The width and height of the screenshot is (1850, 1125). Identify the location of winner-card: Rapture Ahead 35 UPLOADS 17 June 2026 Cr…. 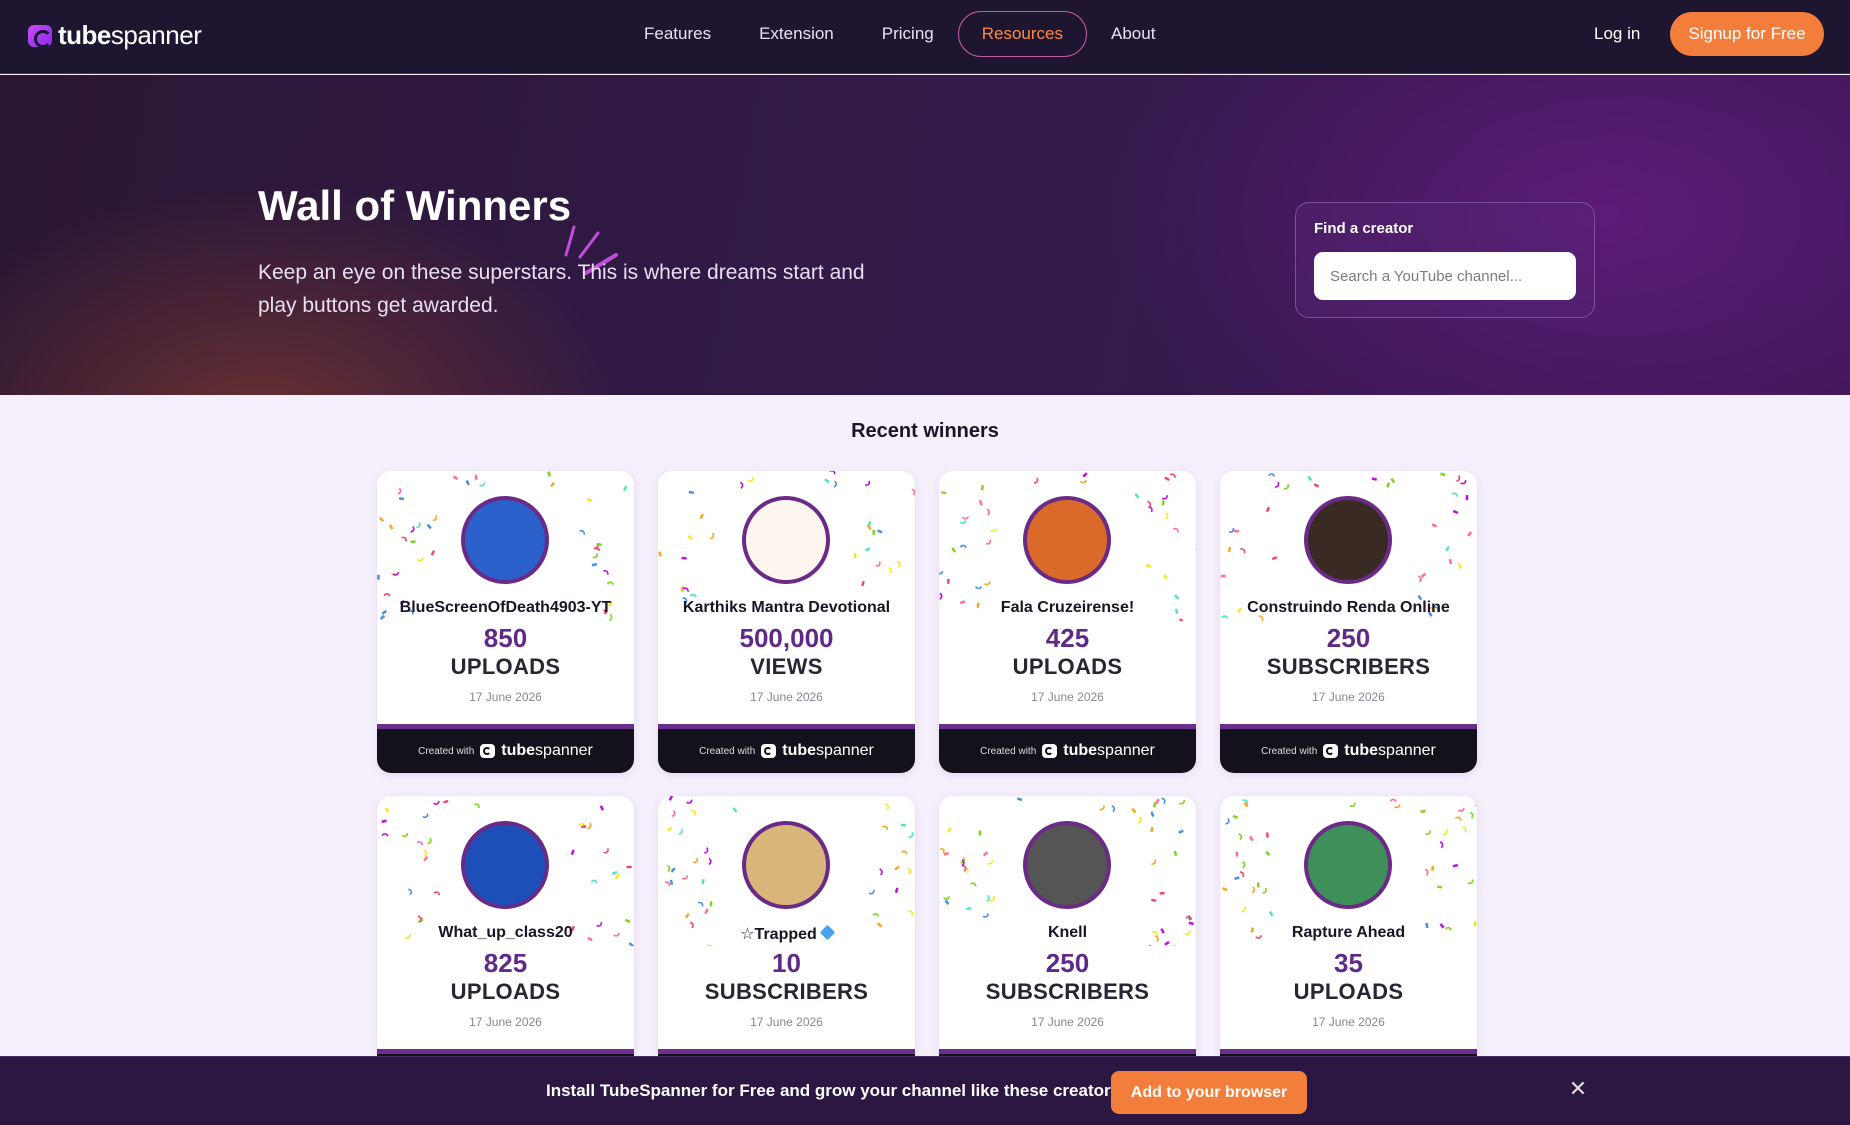
(1348, 947).